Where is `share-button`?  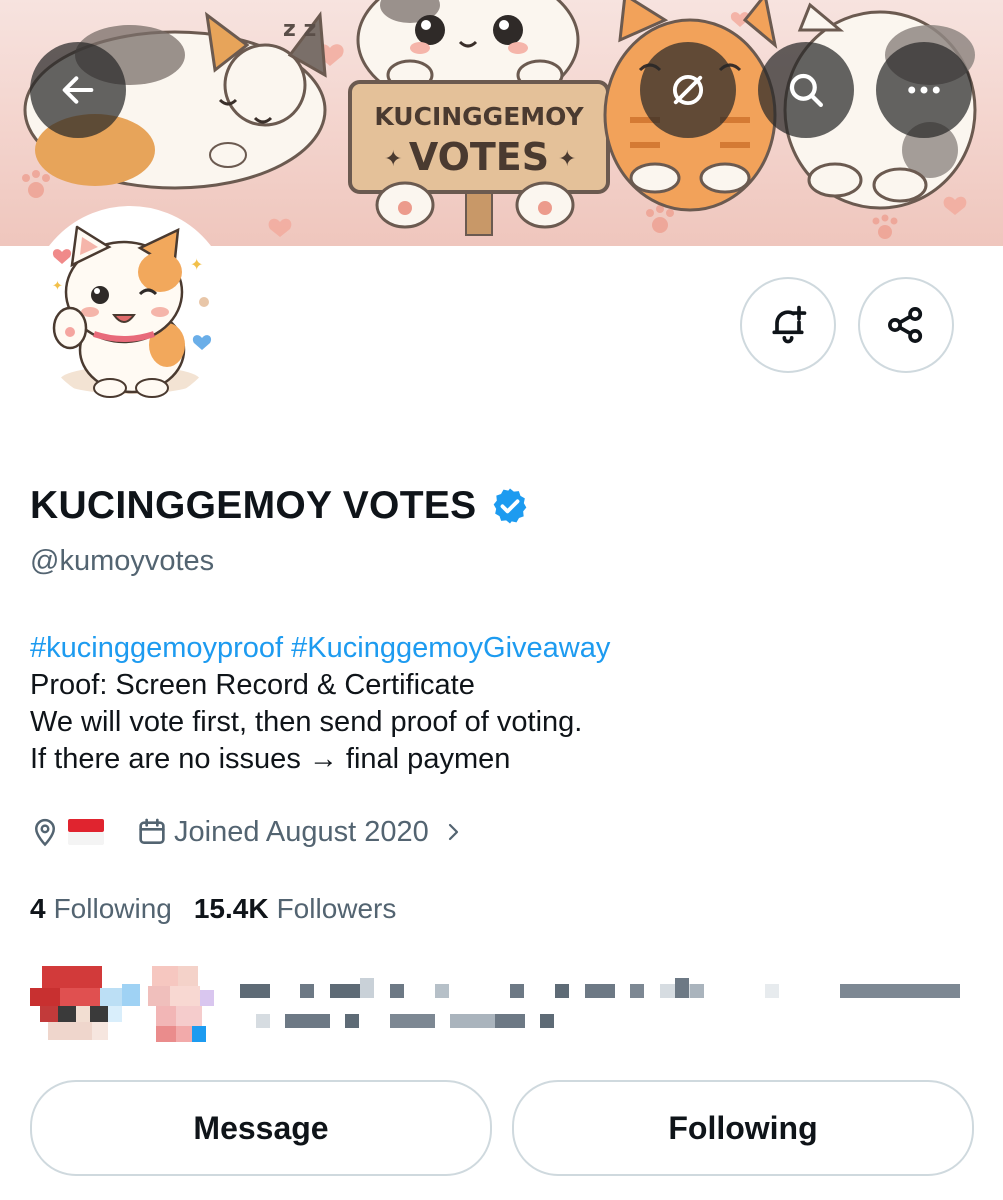 share-button is located at coordinates (906, 325).